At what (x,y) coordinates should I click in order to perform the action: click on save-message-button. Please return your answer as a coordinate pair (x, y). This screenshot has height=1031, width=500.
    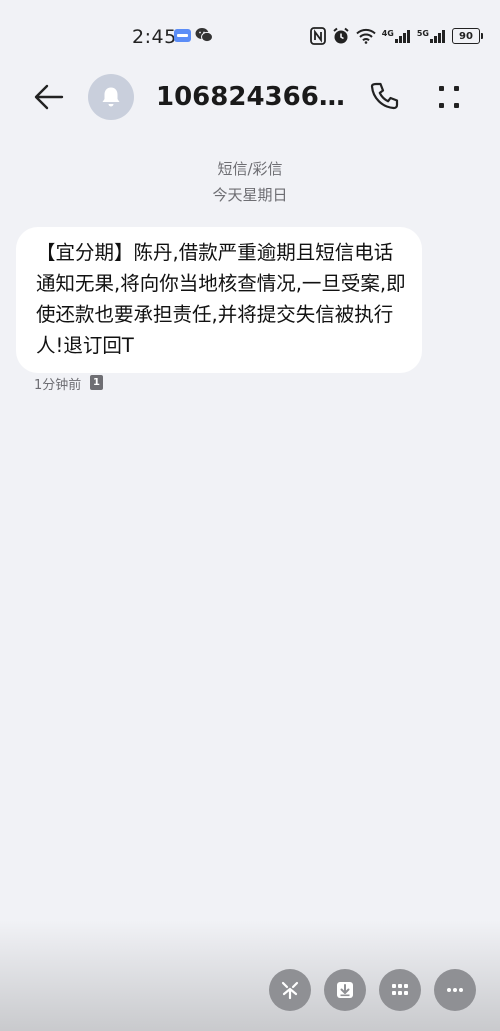
    Looking at the image, I should click on (345, 990).